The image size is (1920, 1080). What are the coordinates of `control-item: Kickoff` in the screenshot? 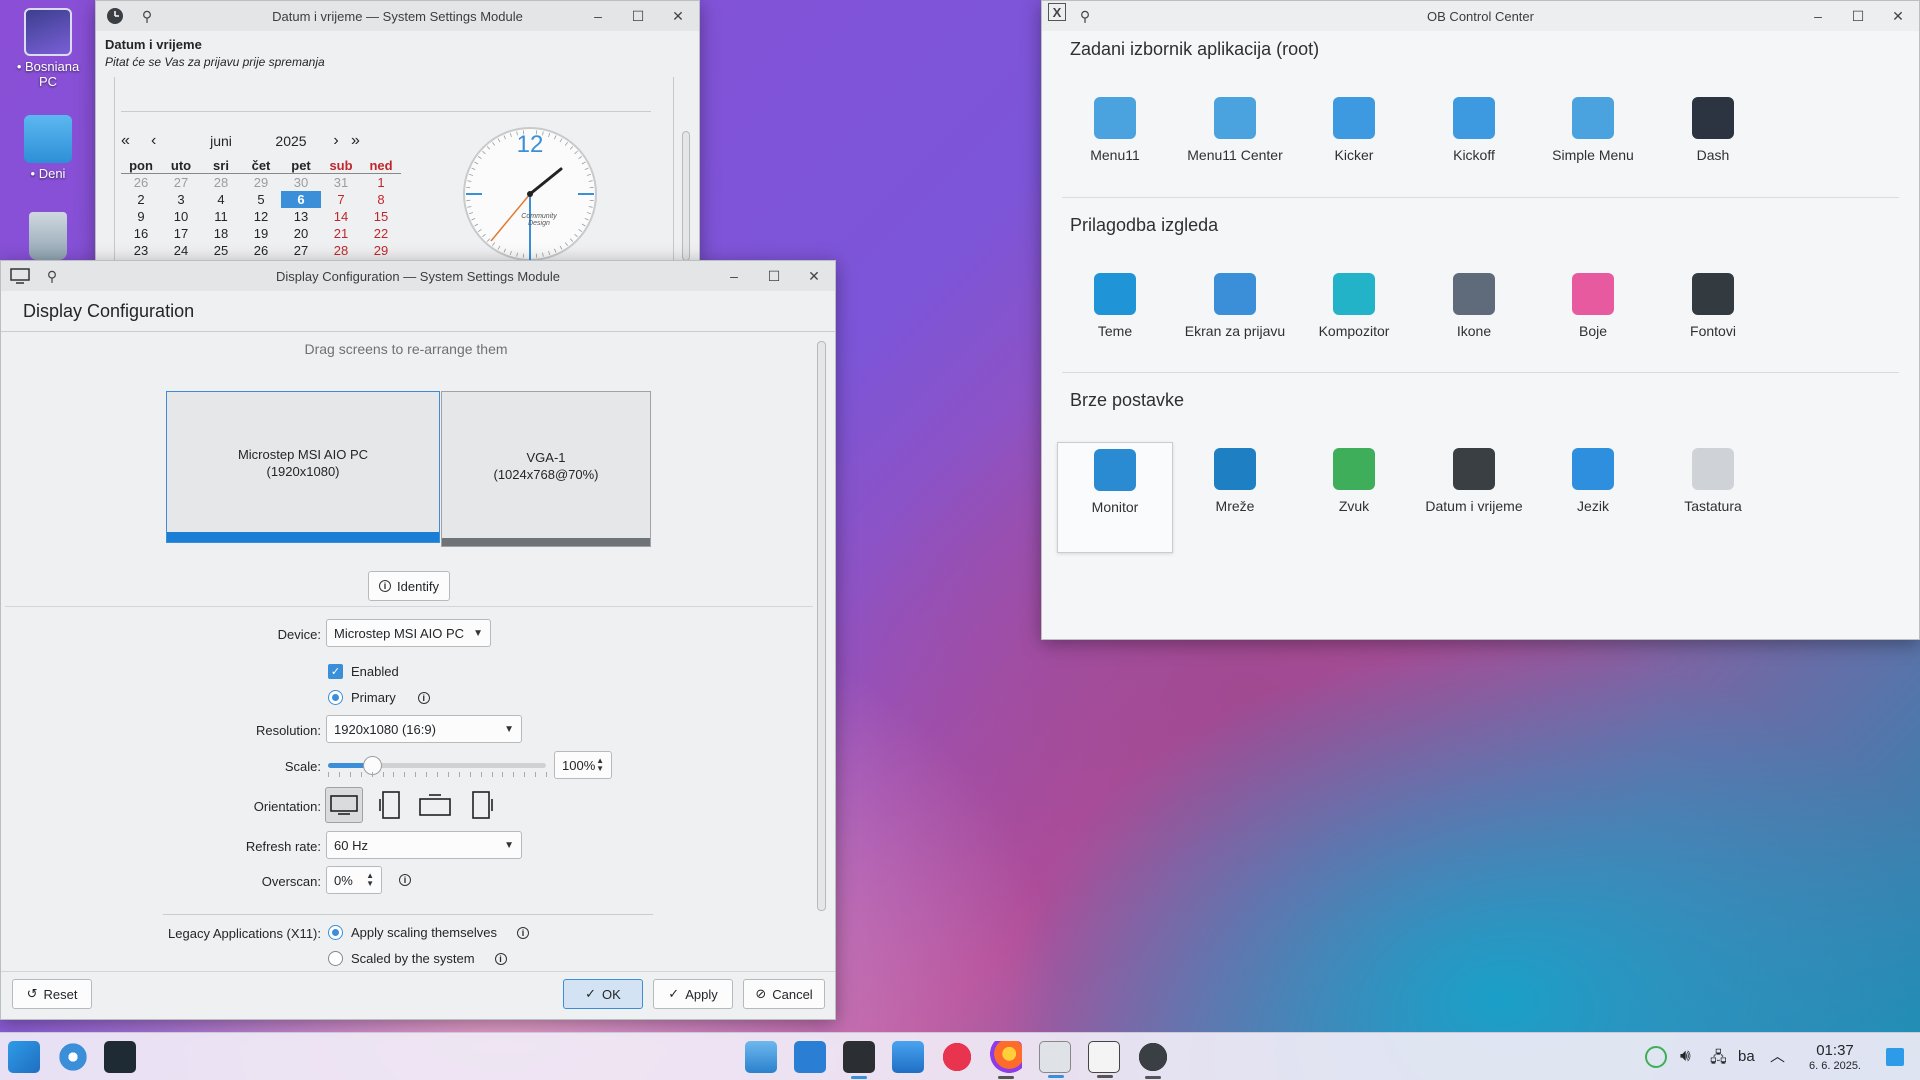 It's located at (1474, 130).